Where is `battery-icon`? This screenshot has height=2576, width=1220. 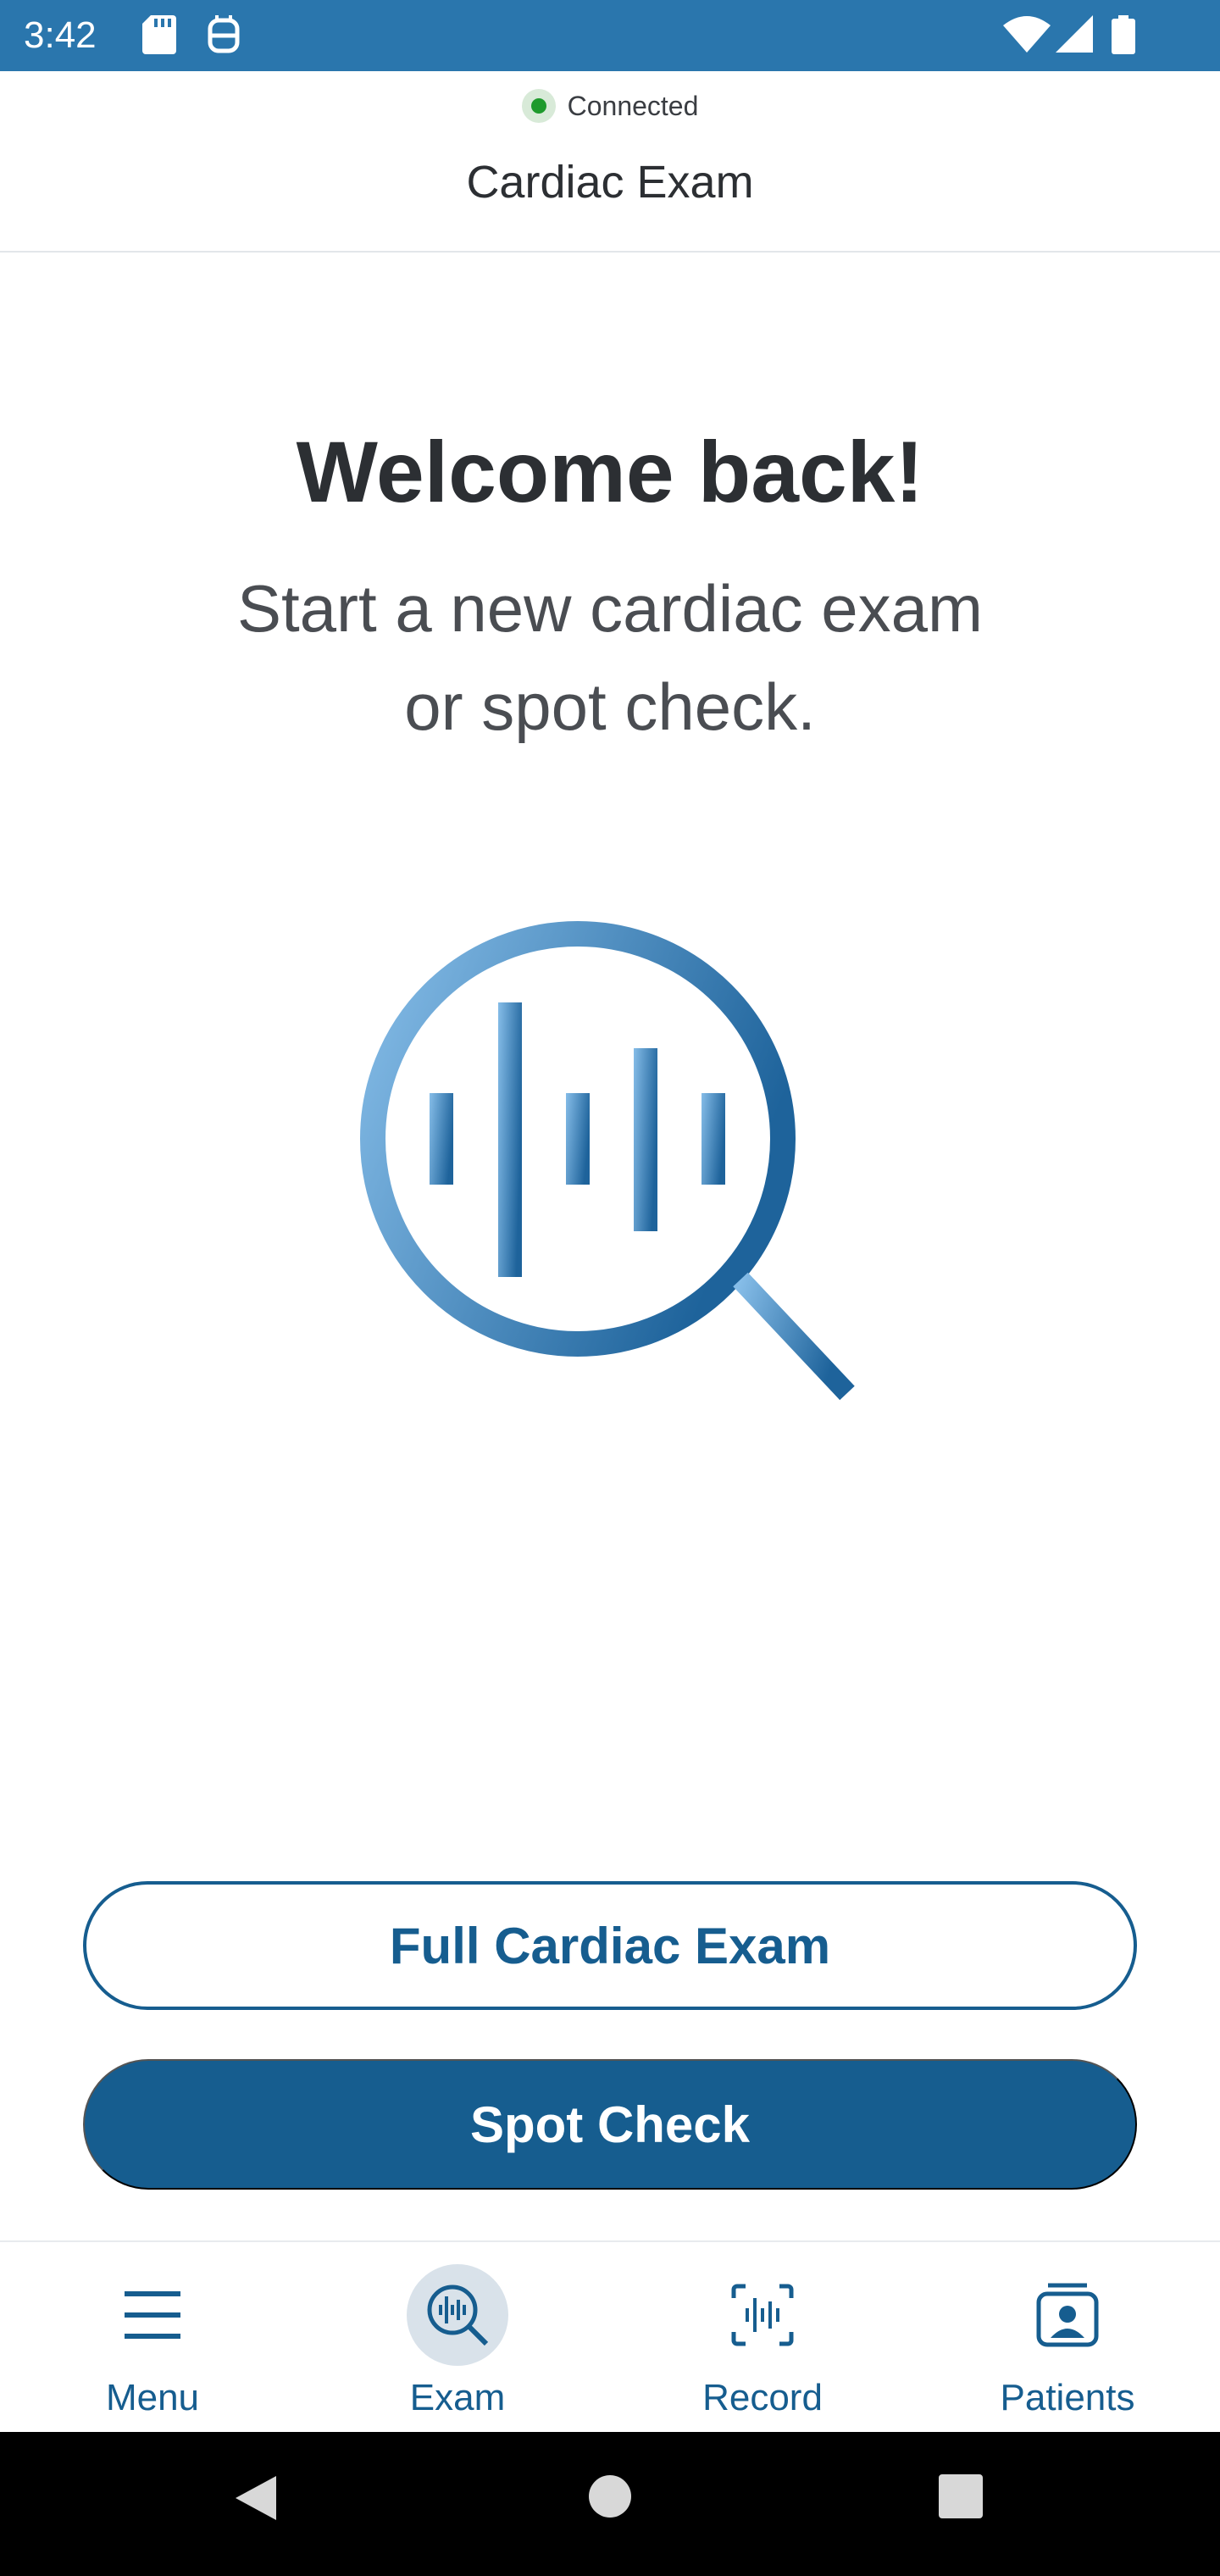
battery-icon is located at coordinates (1123, 34).